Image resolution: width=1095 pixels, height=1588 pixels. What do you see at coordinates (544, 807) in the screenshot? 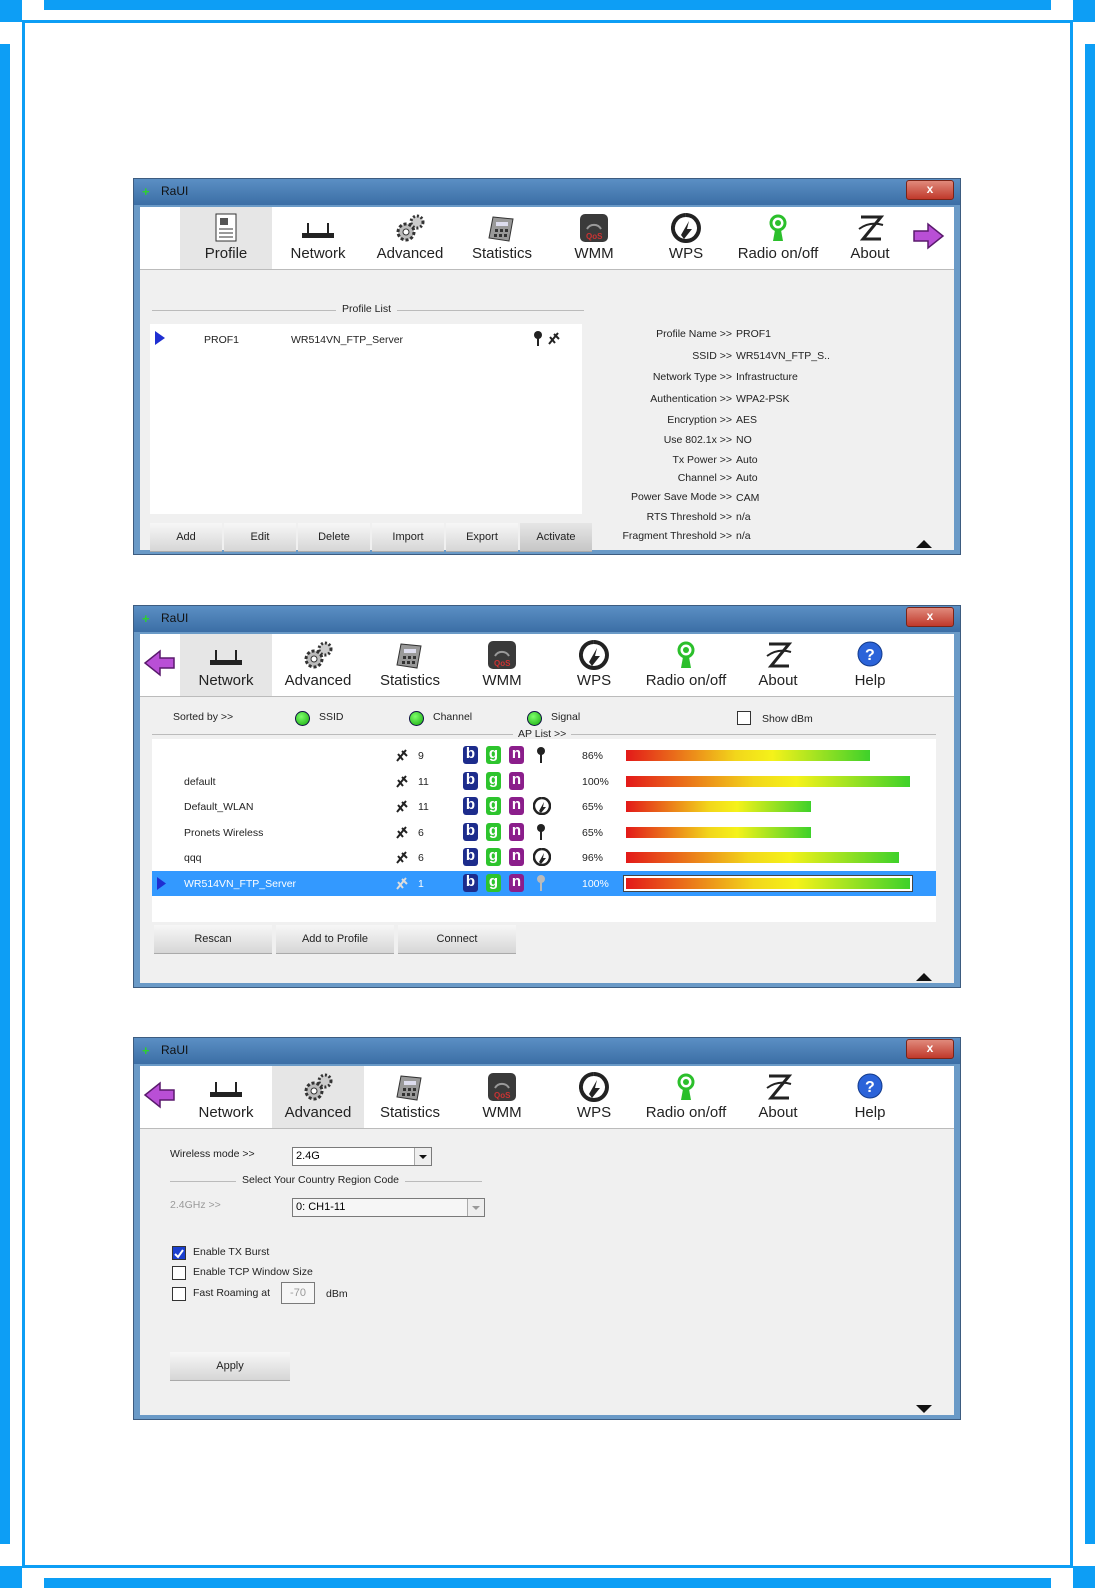
I see `ap-row: Default_WLAN 11 b g n 65%` at bounding box center [544, 807].